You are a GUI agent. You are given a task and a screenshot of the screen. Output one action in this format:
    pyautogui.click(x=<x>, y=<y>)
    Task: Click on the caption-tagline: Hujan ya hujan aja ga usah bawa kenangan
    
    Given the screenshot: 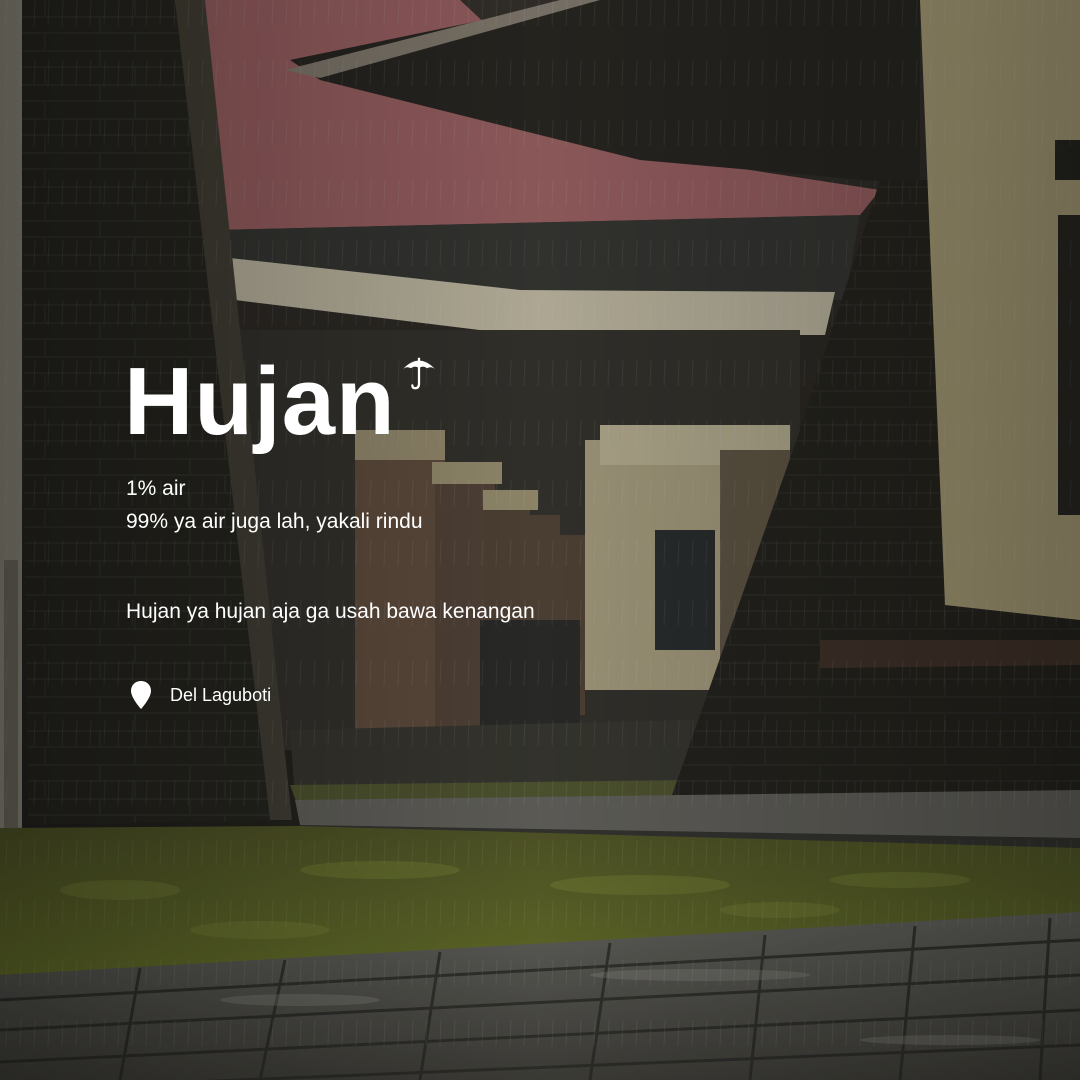 What is the action you would take?
    pyautogui.click(x=330, y=611)
    